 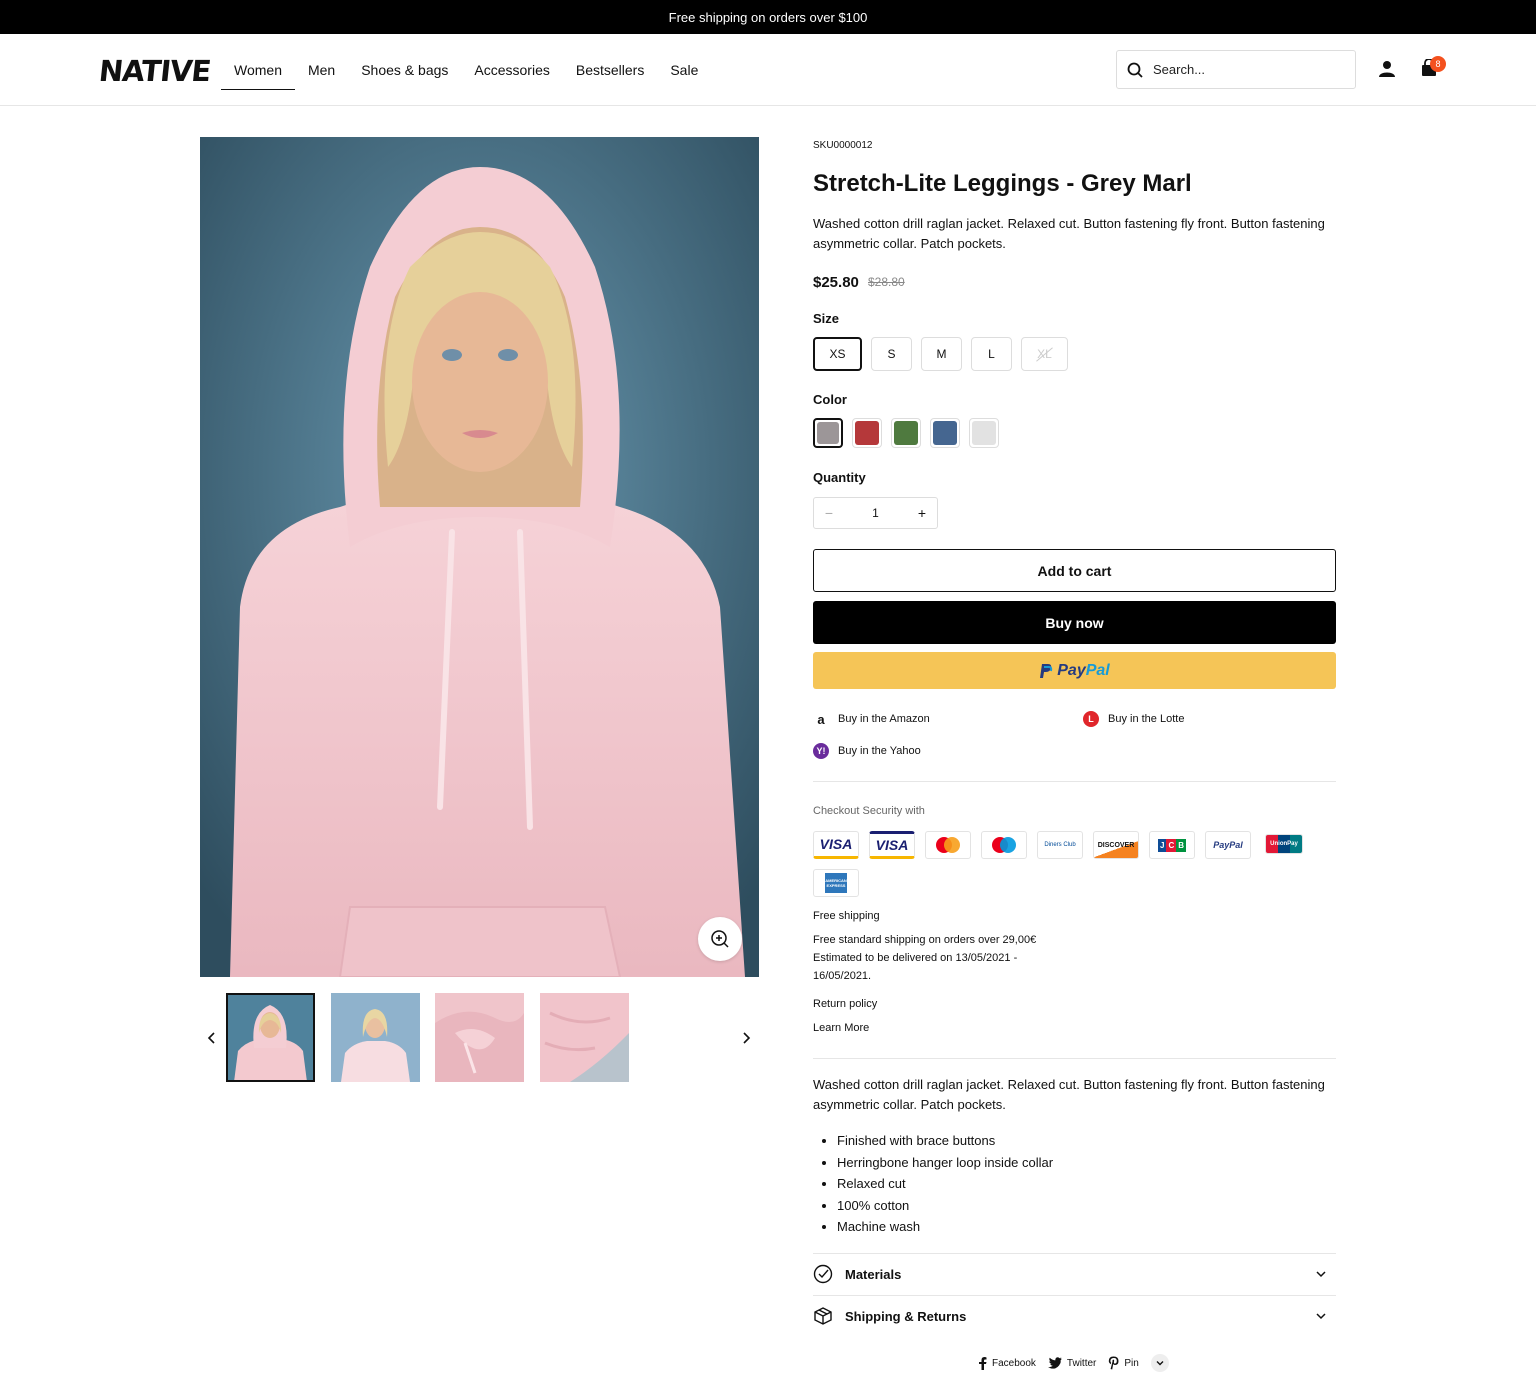 What do you see at coordinates (841, 1028) in the screenshot?
I see `learn-more-link: Learn More` at bounding box center [841, 1028].